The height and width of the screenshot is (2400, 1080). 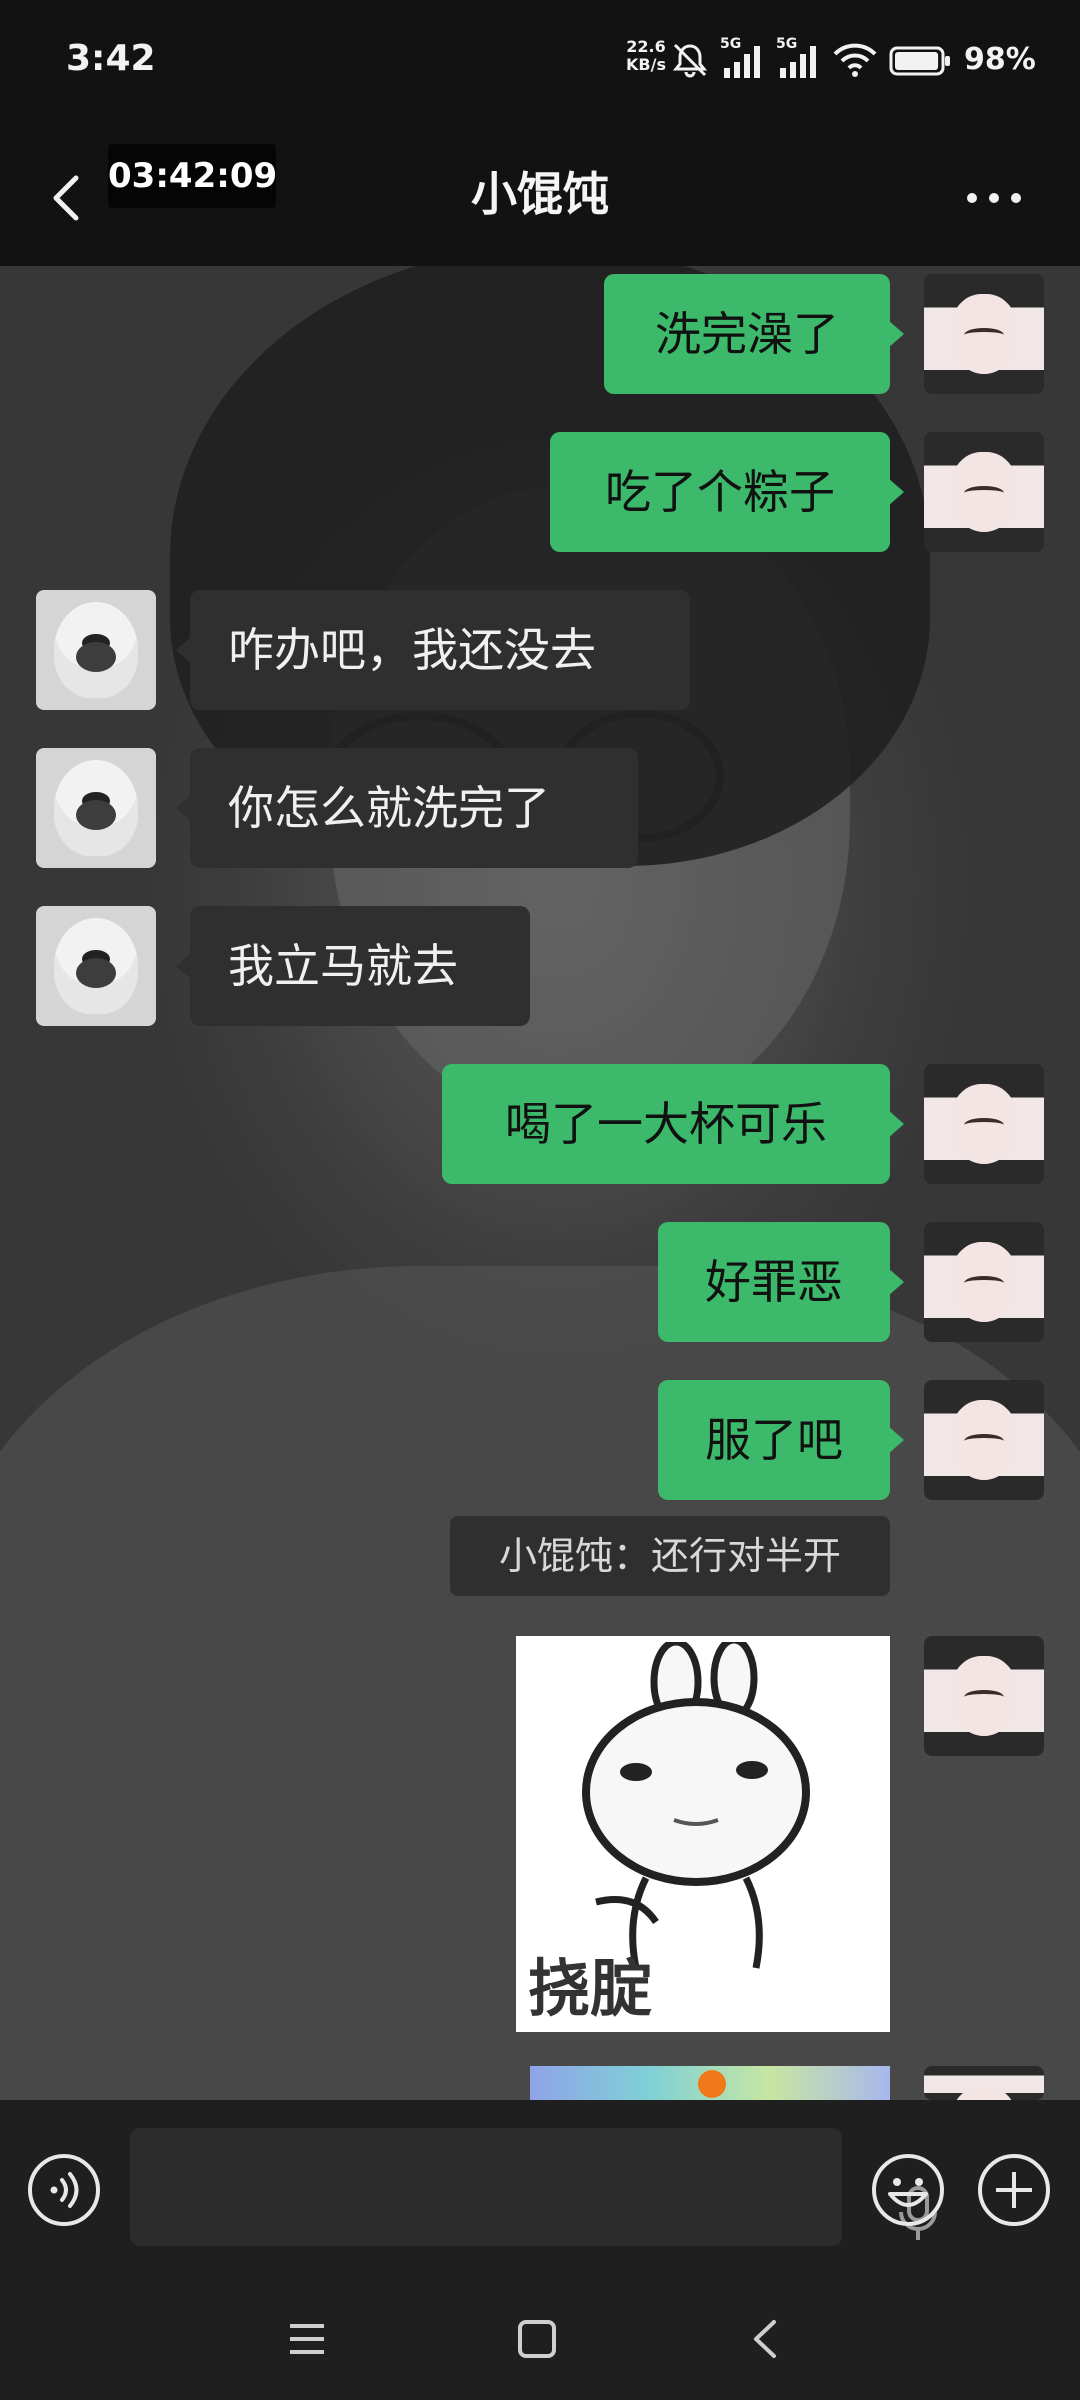 What do you see at coordinates (64, 2190) in the screenshot?
I see `voice-icon` at bounding box center [64, 2190].